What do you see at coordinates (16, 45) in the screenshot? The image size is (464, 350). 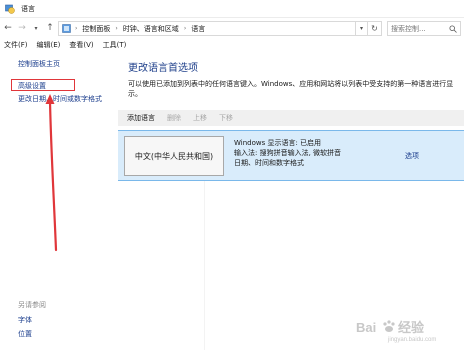 I see `menu-file: 文件(F)` at bounding box center [16, 45].